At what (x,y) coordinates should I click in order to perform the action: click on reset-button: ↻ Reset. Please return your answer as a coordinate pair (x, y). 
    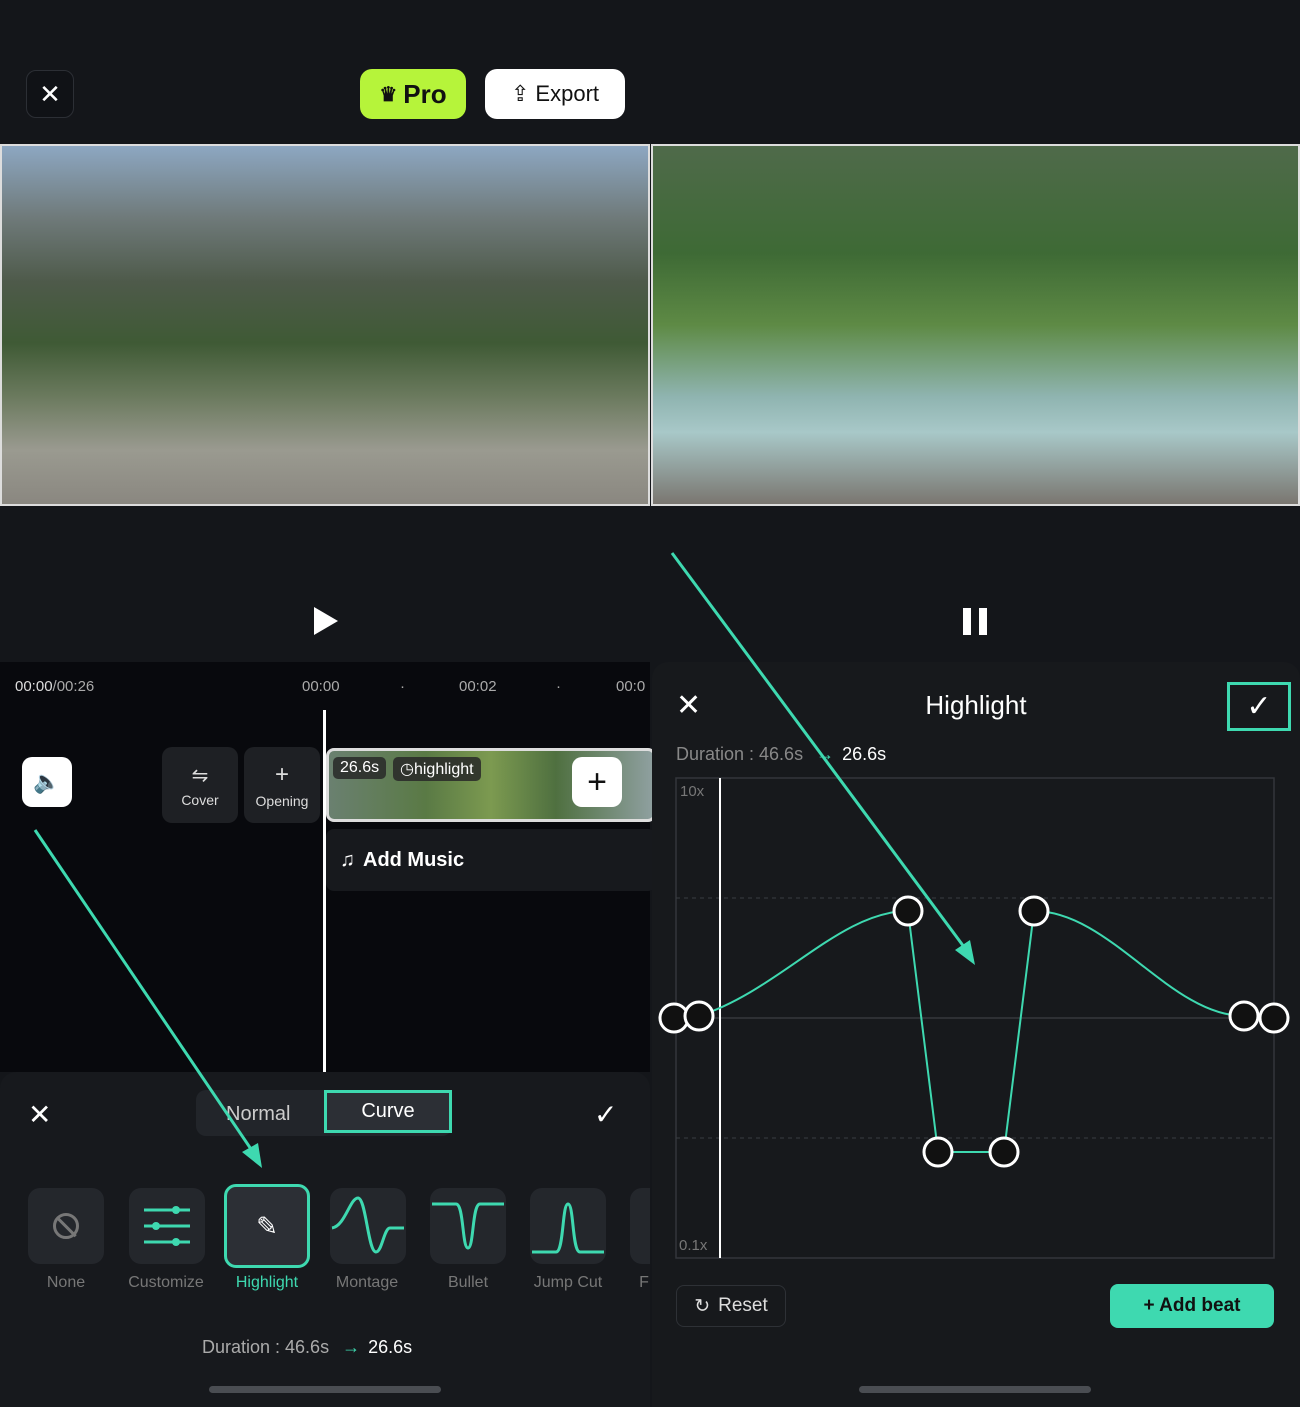
    Looking at the image, I should click on (731, 1306).